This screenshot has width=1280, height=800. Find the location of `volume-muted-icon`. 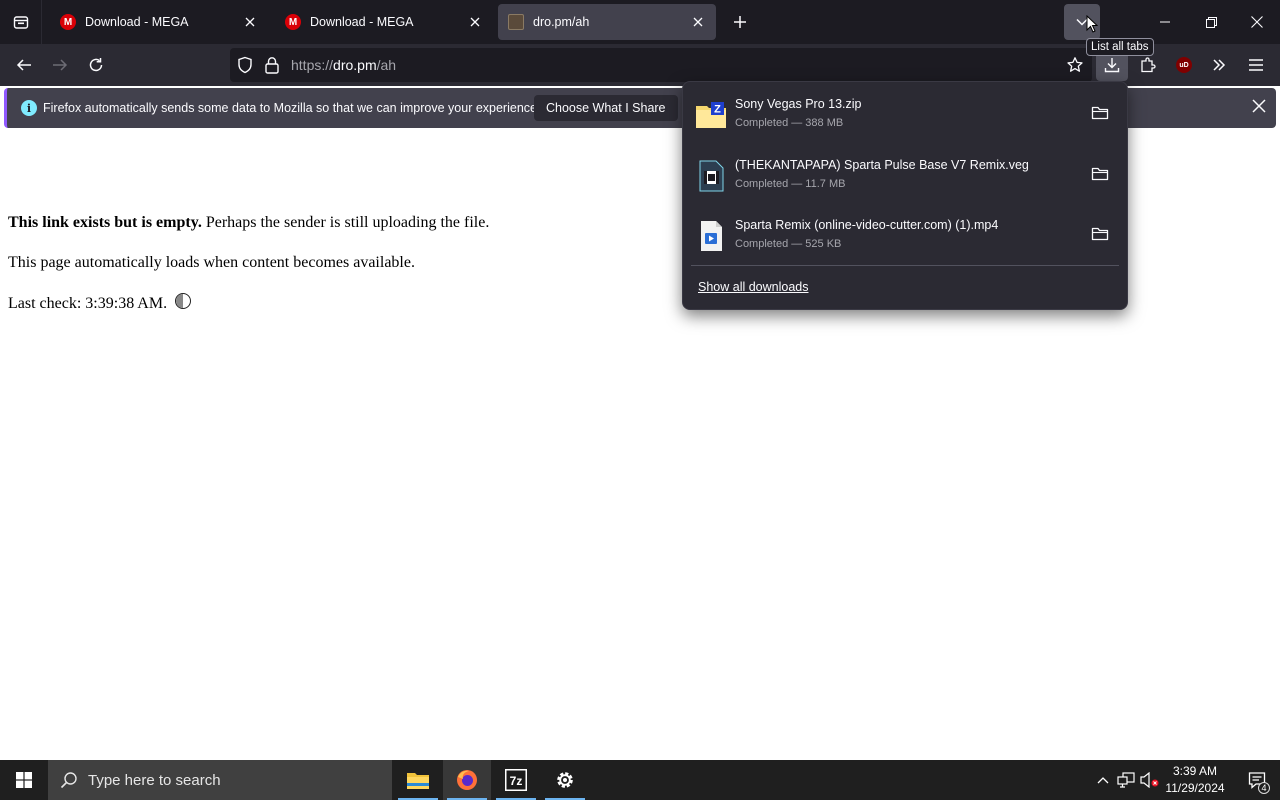

volume-muted-icon is located at coordinates (1149, 780).